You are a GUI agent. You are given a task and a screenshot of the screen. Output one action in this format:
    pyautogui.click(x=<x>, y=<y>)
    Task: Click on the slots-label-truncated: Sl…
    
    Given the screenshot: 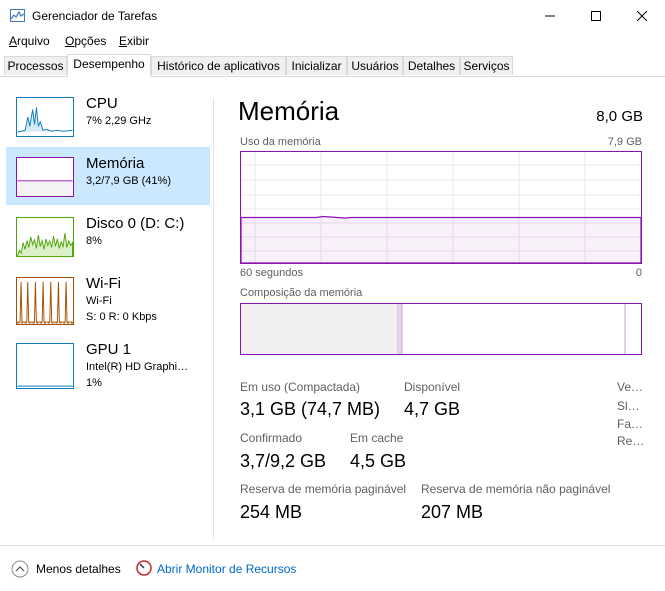 What is the action you would take?
    pyautogui.click(x=628, y=406)
    